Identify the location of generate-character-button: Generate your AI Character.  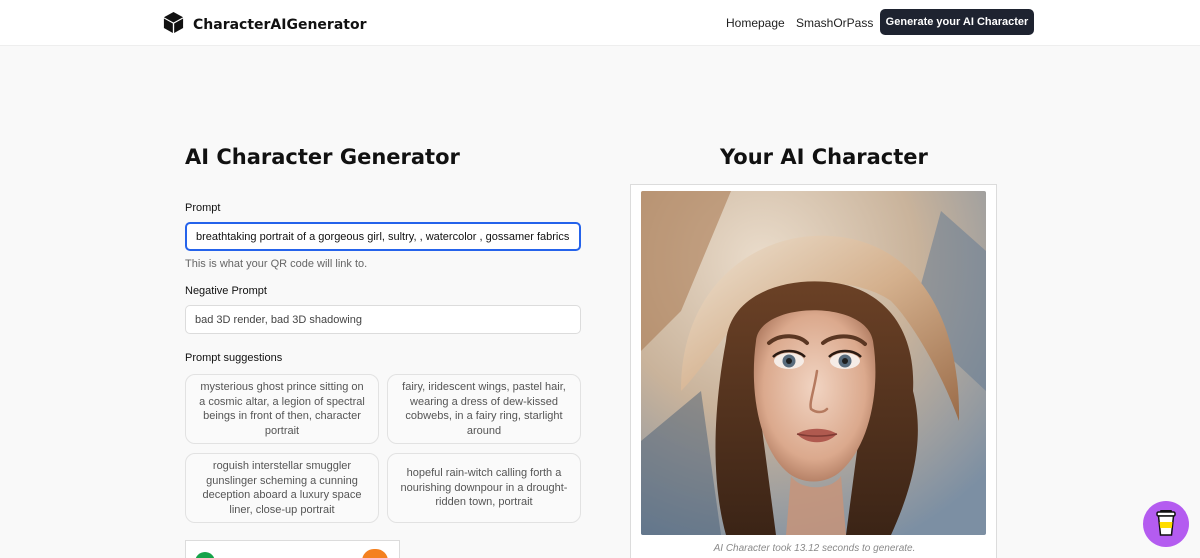
(957, 22).